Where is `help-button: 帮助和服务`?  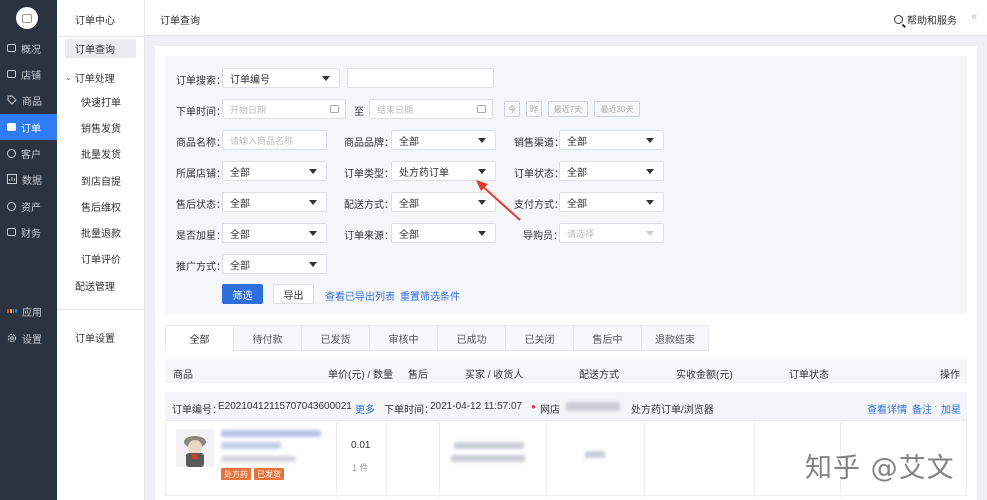
help-button: 帮助和服务 is located at coordinates (925, 19).